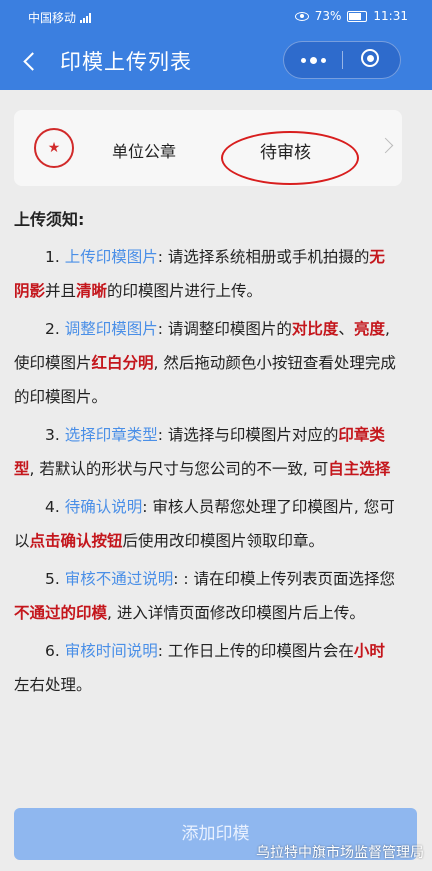 The width and height of the screenshot is (432, 871). I want to click on item-text: , 进入详情页面修改印模图片后上传。, so click(236, 613).